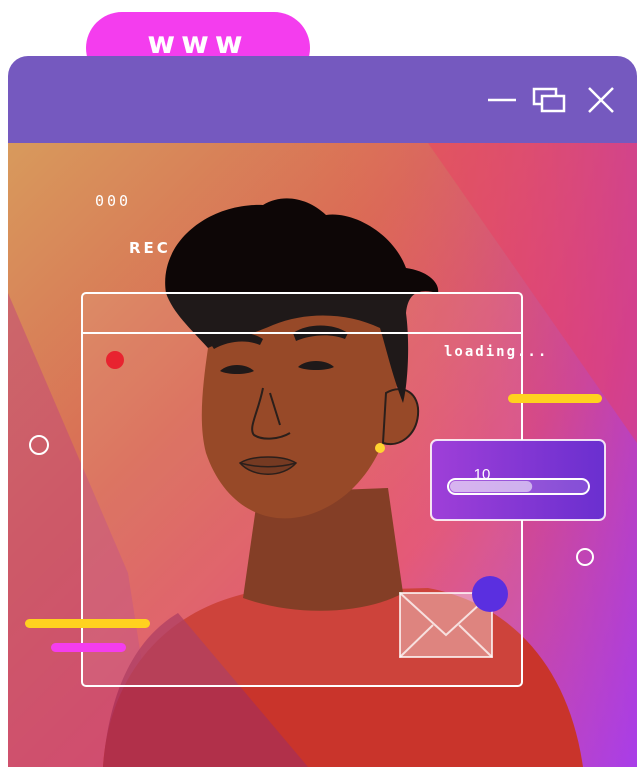 Image resolution: width=637 pixels, height=767 pixels. Describe the element at coordinates (482, 474) in the screenshot. I see `notification-count: 10` at that location.